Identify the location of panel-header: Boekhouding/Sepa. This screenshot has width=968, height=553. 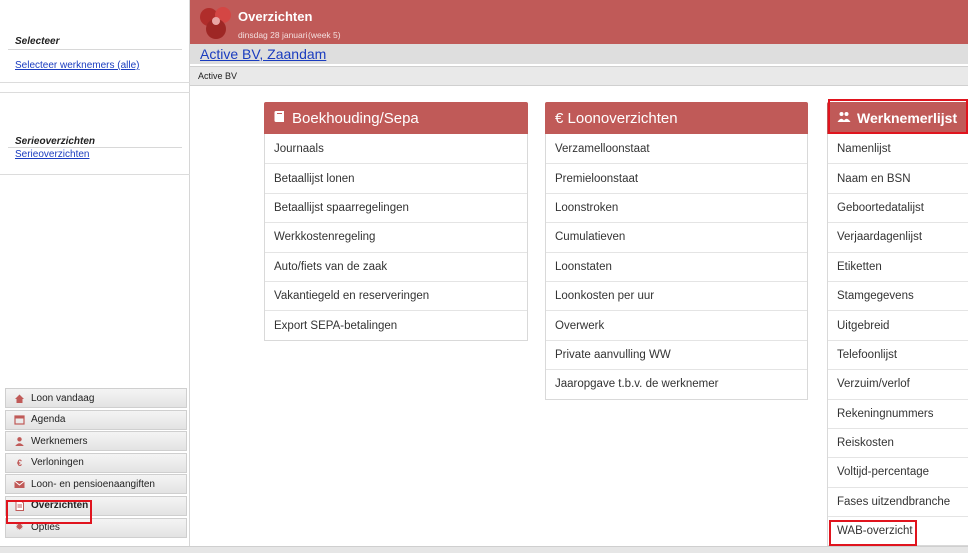
(396, 118).